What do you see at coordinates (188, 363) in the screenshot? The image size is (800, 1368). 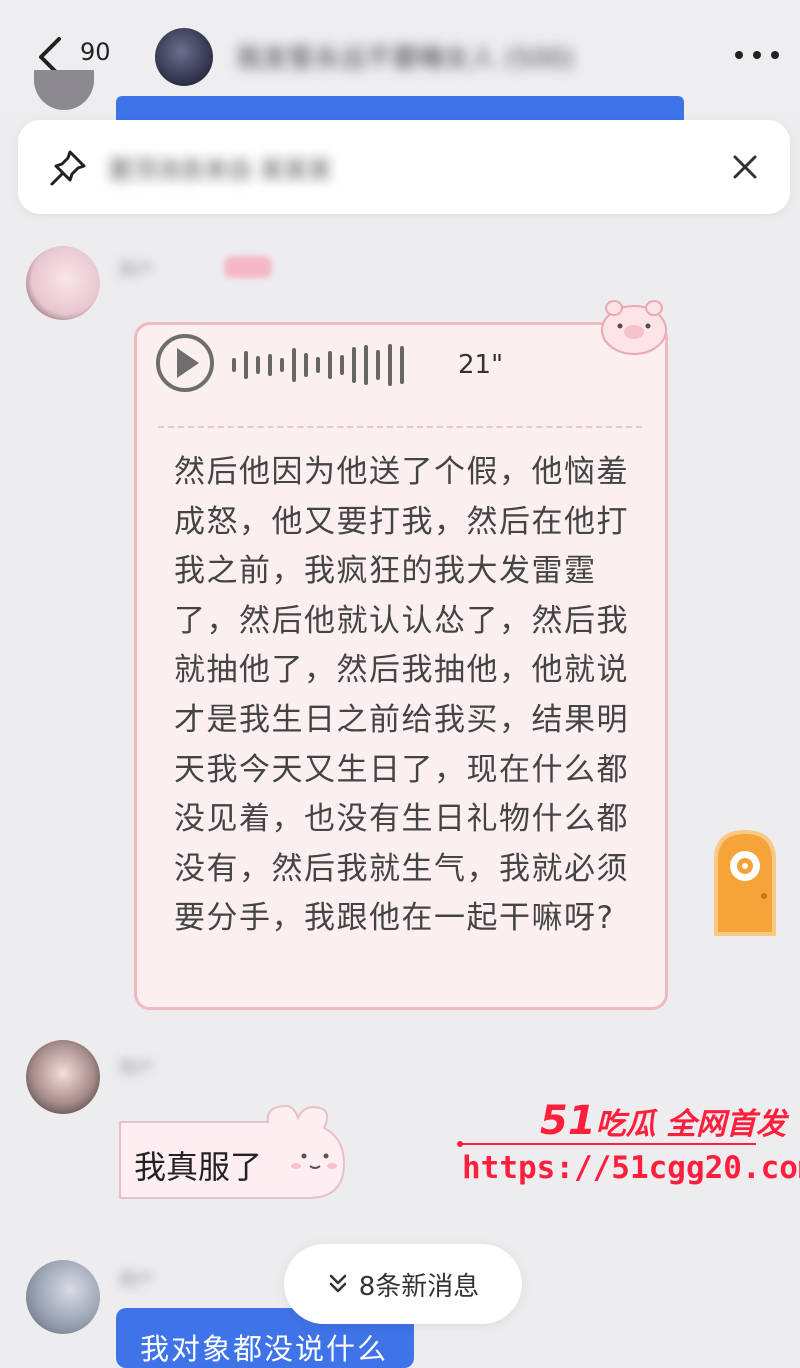 I see `play-icon` at bounding box center [188, 363].